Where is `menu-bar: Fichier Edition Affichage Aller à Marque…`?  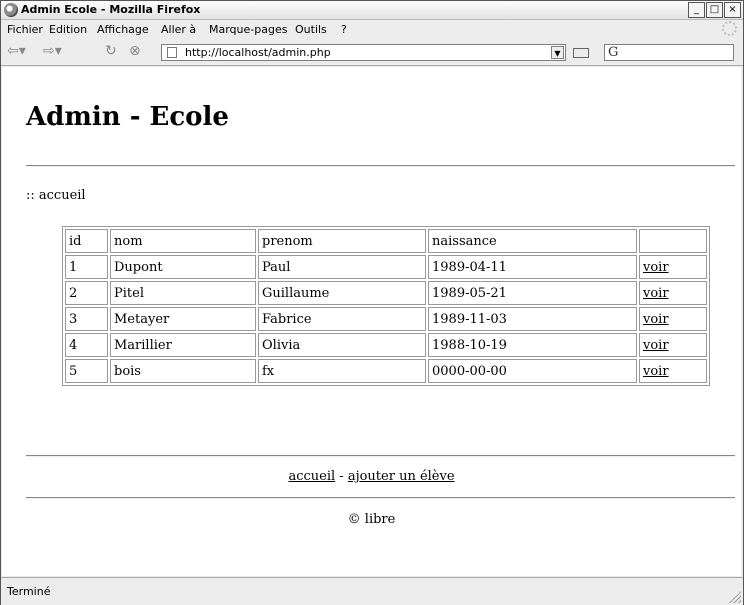 menu-bar: Fichier Edition Affichage Aller à Marque… is located at coordinates (372, 29).